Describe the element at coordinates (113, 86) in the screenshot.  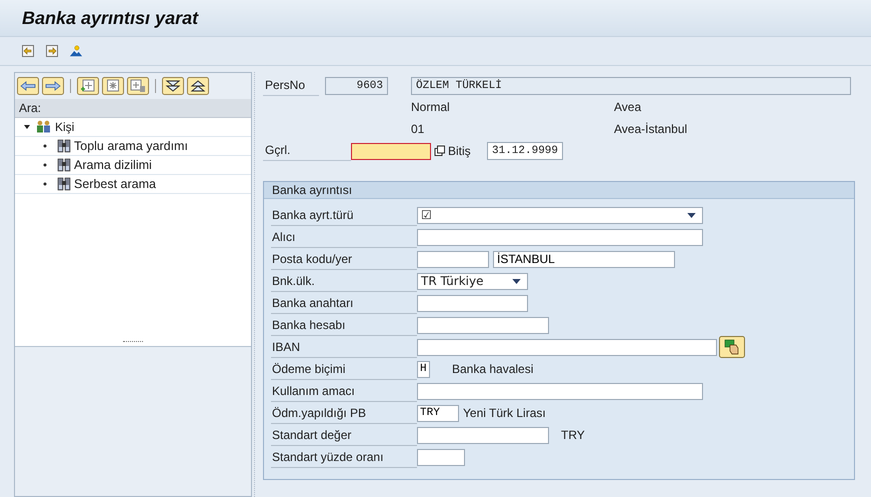
I see `asterisk-sheet-icon` at that location.